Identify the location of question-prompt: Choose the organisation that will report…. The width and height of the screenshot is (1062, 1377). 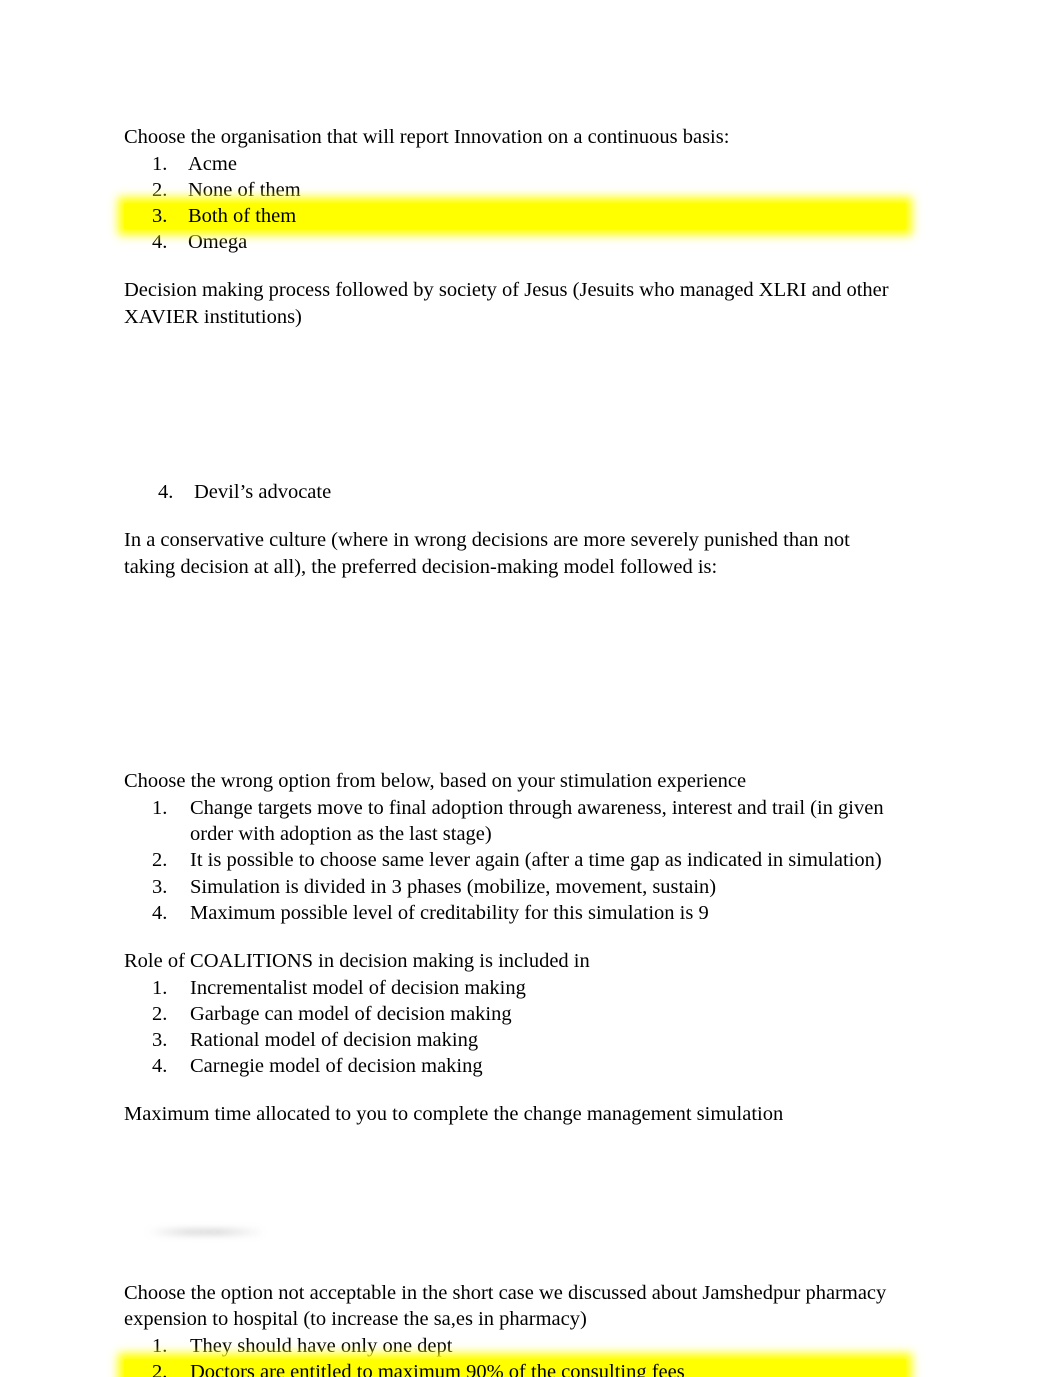
(427, 137).